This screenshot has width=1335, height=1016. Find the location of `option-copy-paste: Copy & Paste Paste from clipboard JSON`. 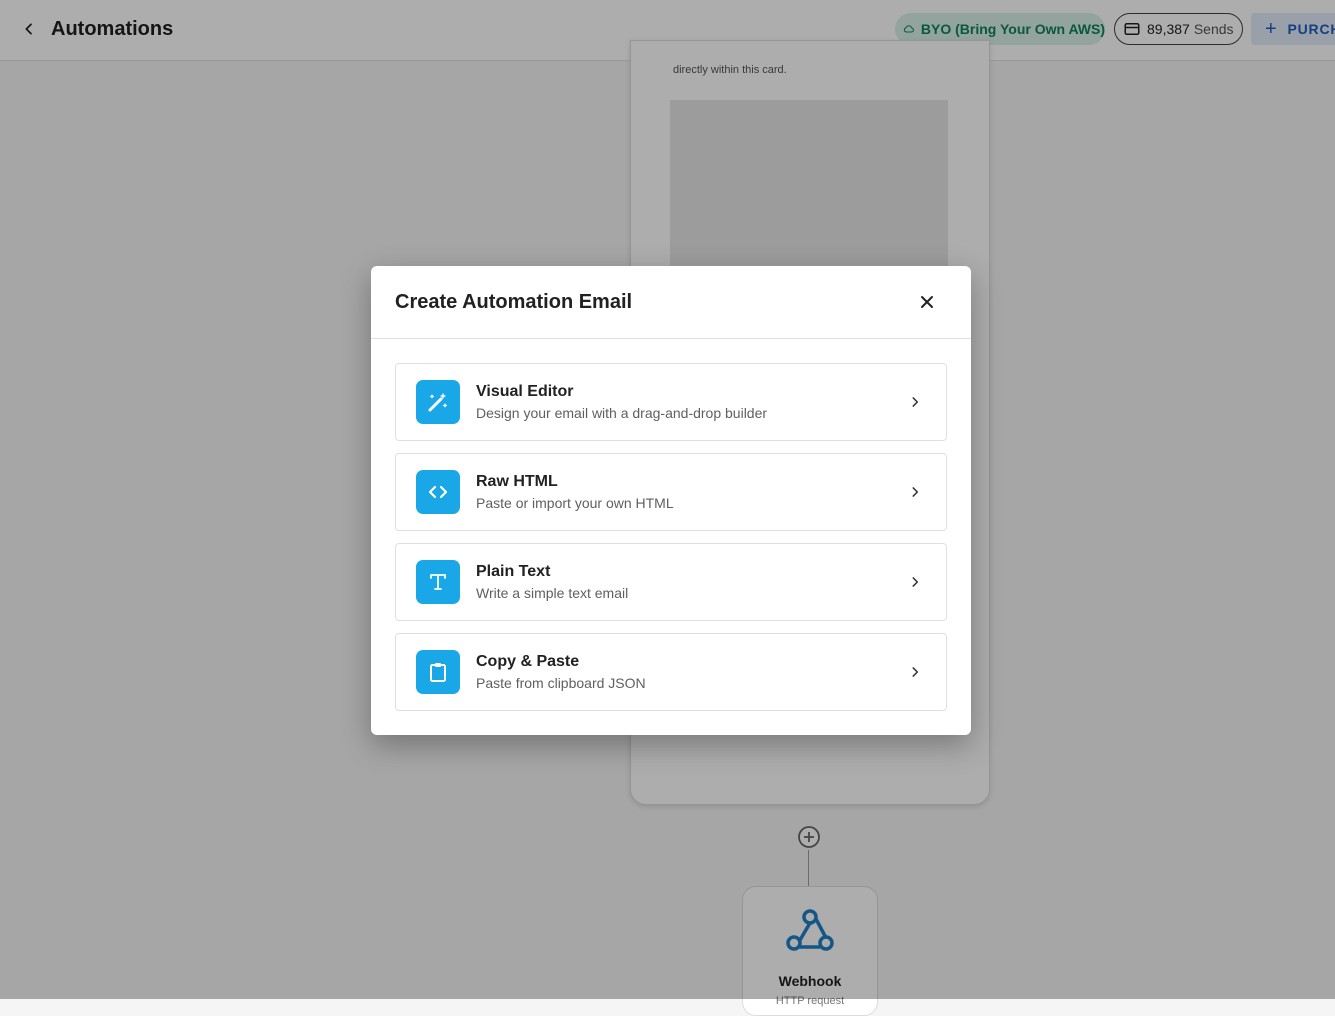

option-copy-paste: Copy & Paste Paste from clipboard JSON is located at coordinates (671, 672).